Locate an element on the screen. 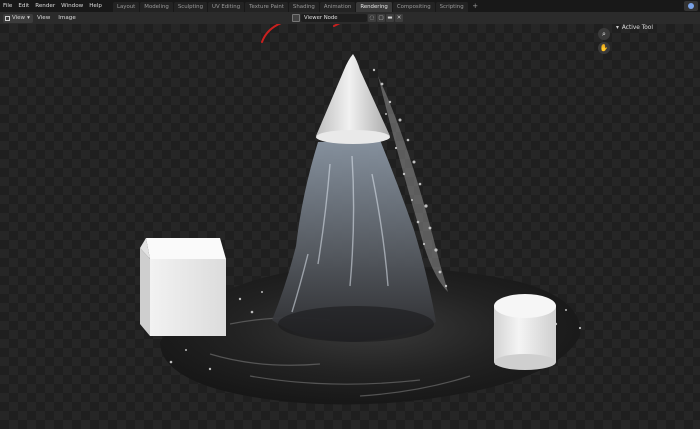  tab-compositing: Compositing is located at coordinates (414, 6).